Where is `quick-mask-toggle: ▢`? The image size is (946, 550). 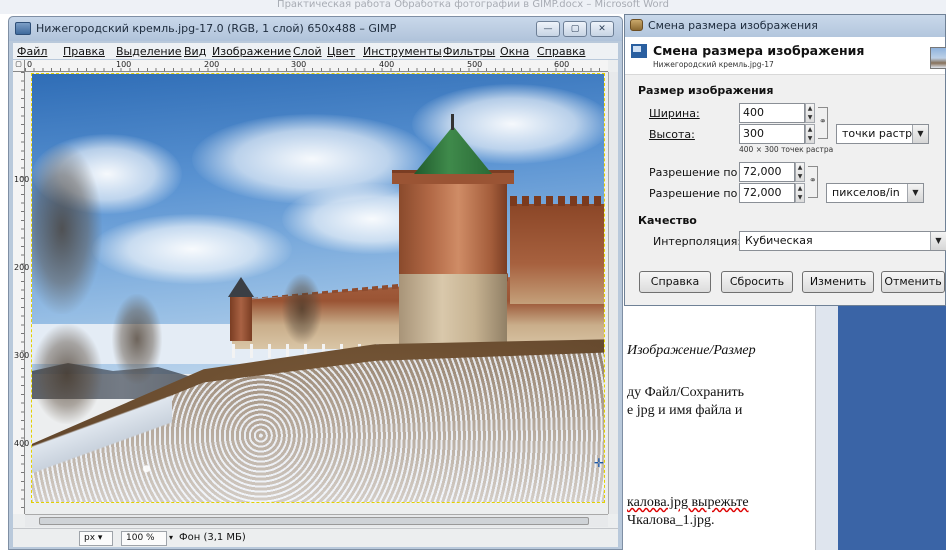 quick-mask-toggle: ▢ is located at coordinates (19, 66).